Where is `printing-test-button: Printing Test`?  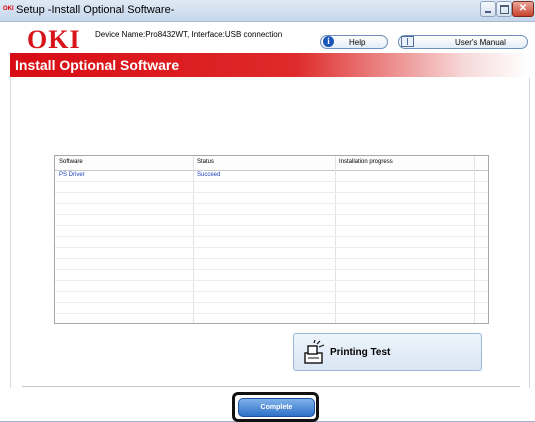
printing-test-button: Printing Test is located at coordinates (387, 352).